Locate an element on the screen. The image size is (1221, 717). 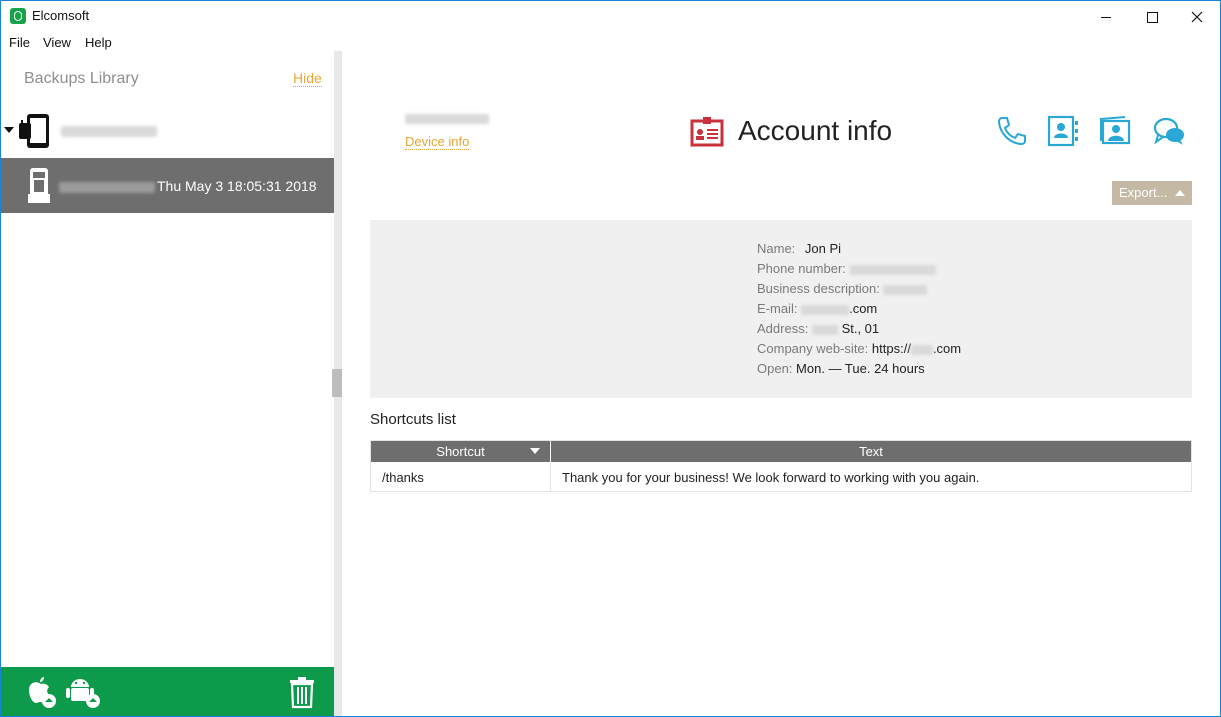
apple-icon is located at coordinates (41, 692).